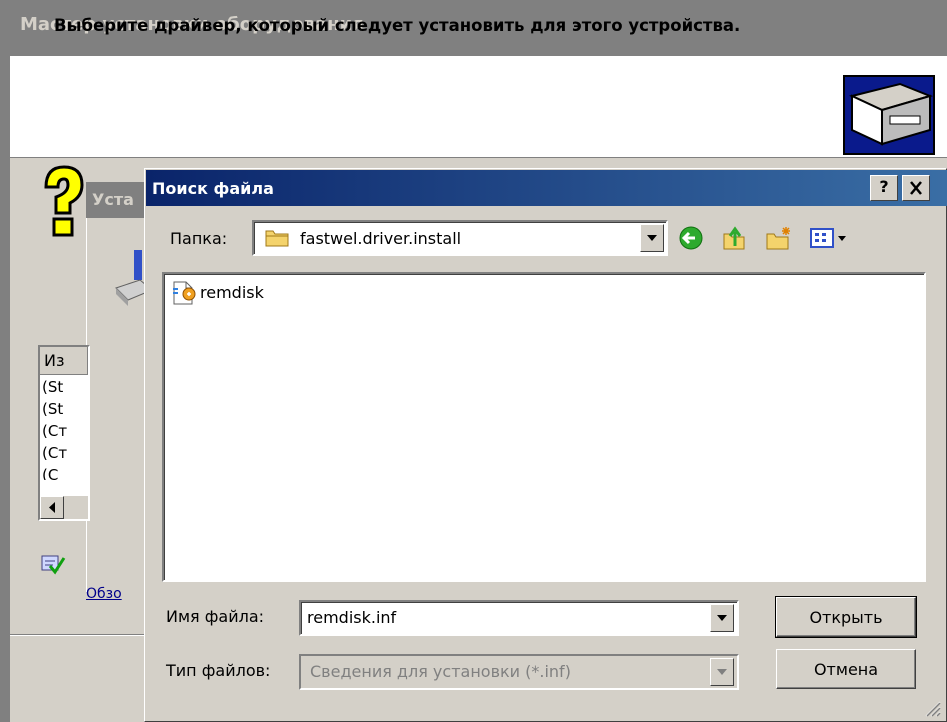 The image size is (947, 722). I want to click on up-folder-icon, so click(733, 238).